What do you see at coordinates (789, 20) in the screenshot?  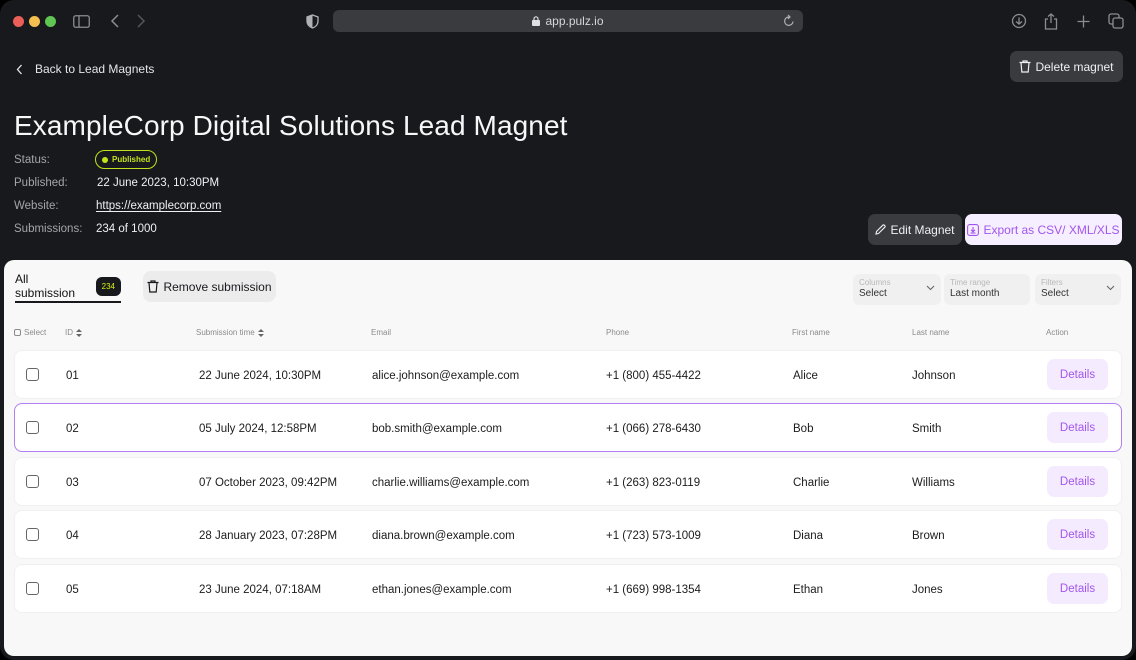 I see `reload-icon` at bounding box center [789, 20].